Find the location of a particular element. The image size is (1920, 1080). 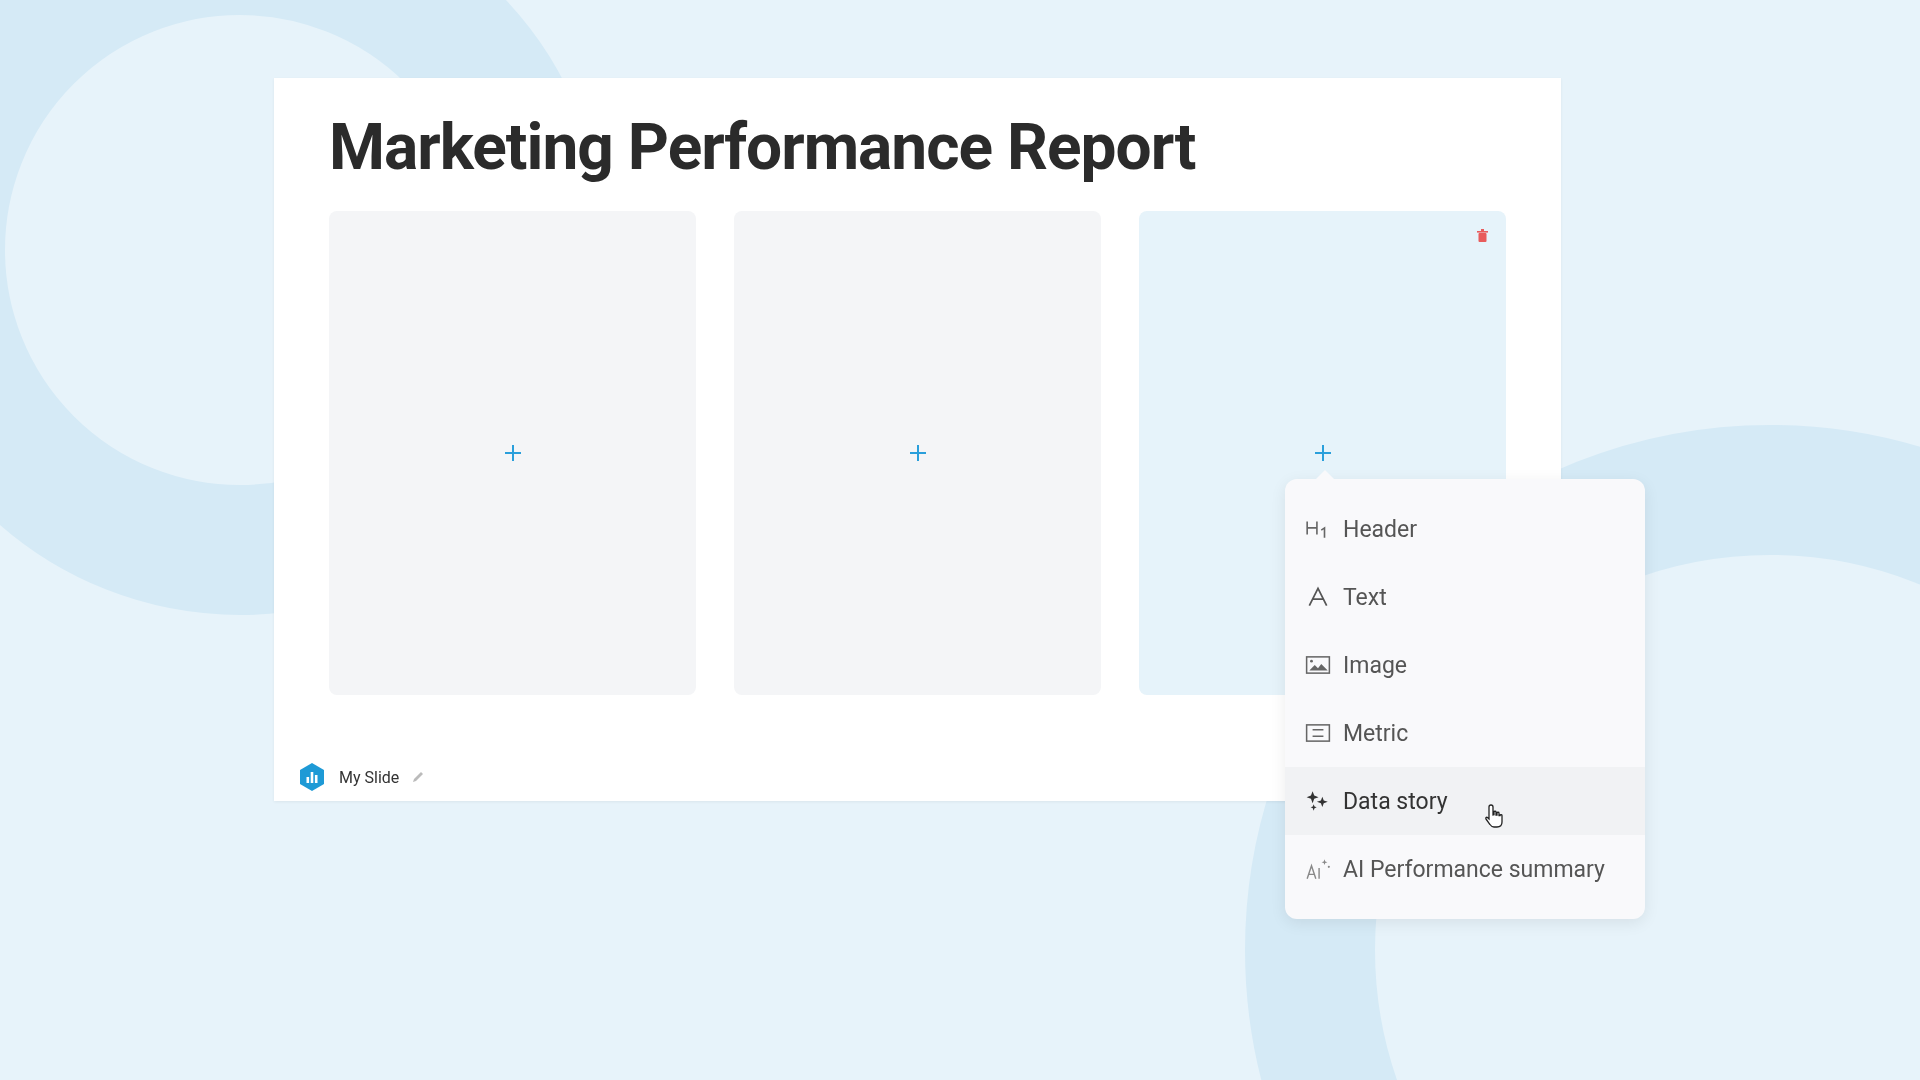

menu-item: Image is located at coordinates (1465, 665).